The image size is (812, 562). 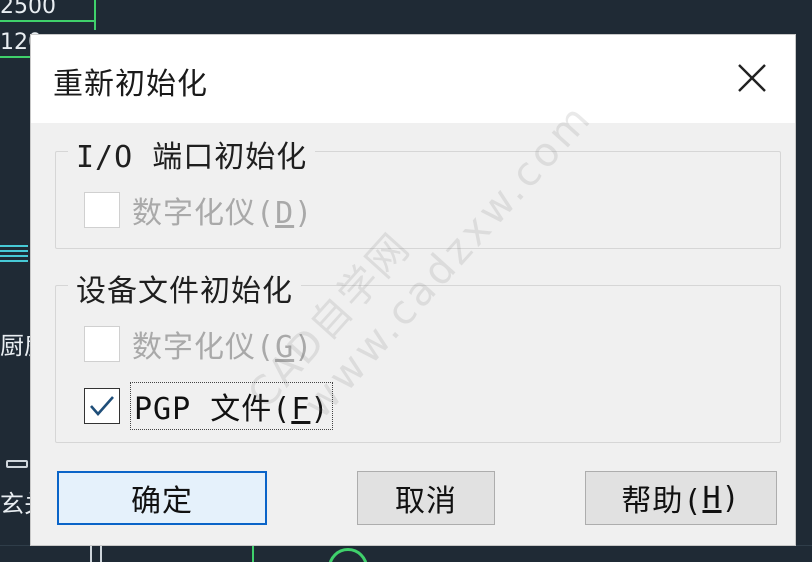 I want to click on dialog-title: 重新初始化, so click(x=130, y=84).